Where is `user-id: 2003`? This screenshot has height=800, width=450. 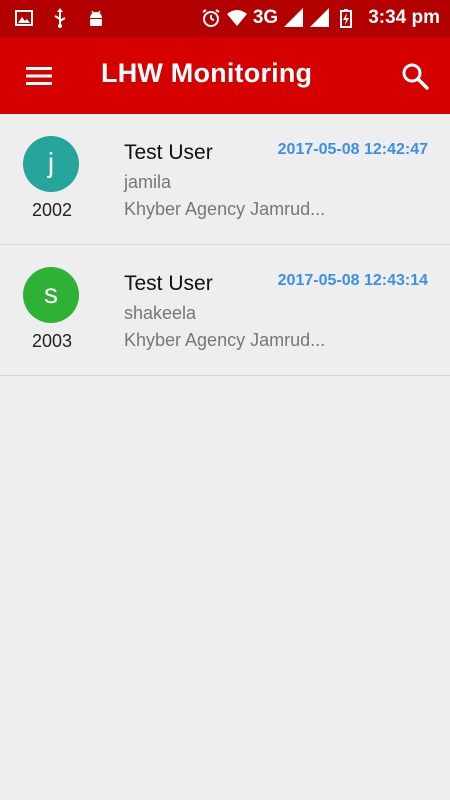 user-id: 2003 is located at coordinates (52, 341).